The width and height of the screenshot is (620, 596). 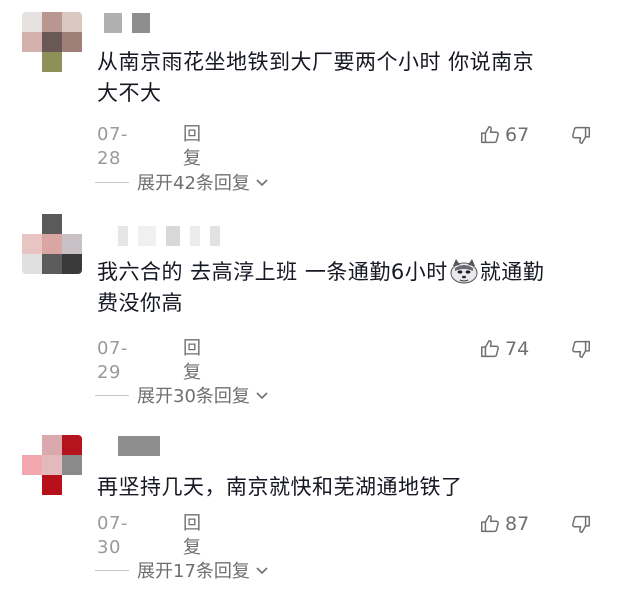 I want to click on like-count: 74, so click(x=517, y=349).